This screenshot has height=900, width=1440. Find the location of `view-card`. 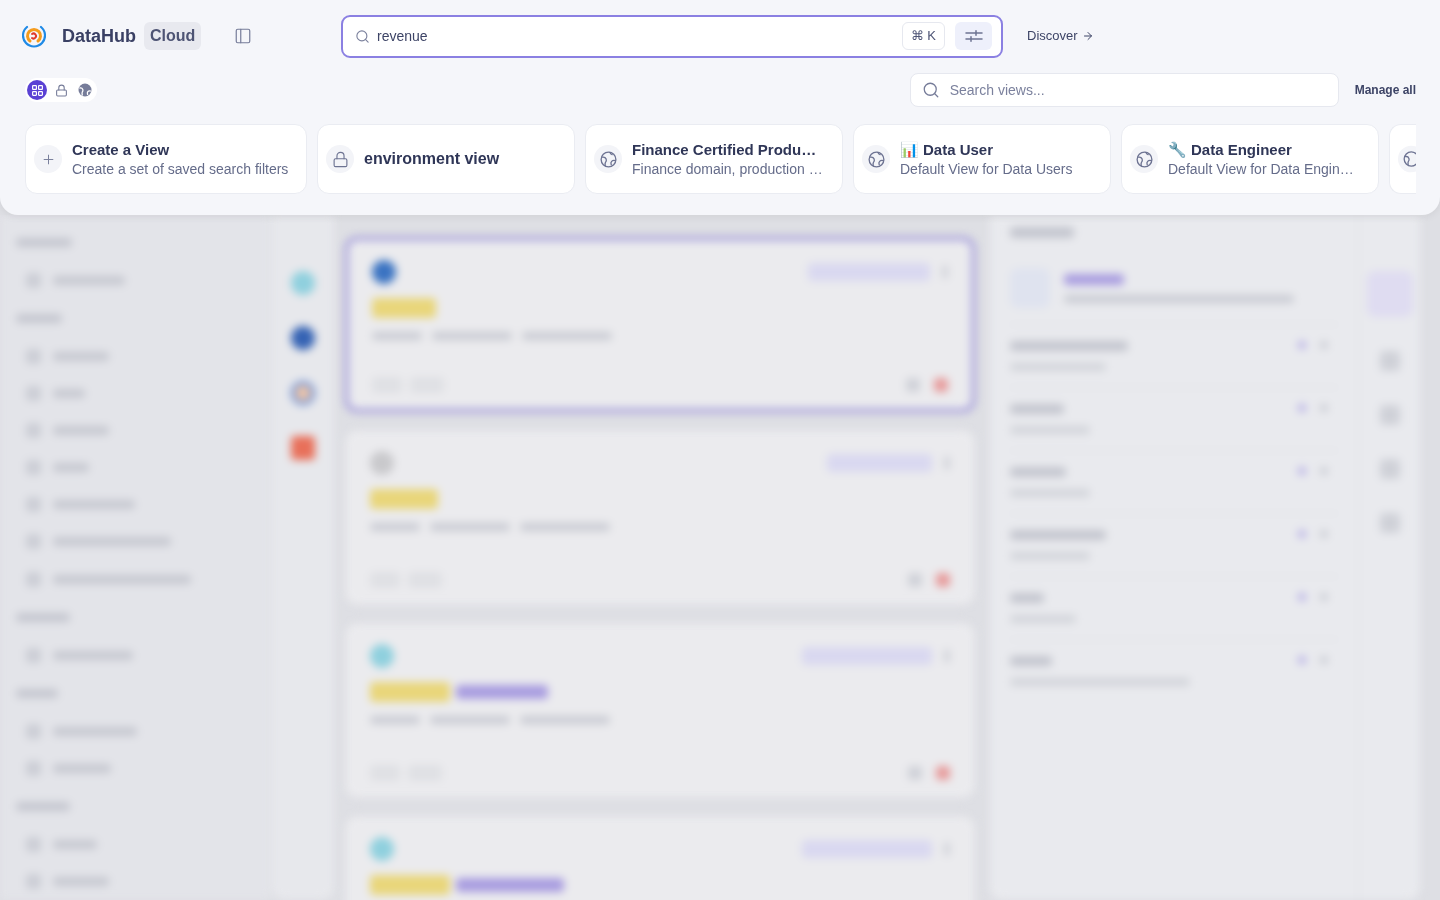

view-card is located at coordinates (1402, 159).